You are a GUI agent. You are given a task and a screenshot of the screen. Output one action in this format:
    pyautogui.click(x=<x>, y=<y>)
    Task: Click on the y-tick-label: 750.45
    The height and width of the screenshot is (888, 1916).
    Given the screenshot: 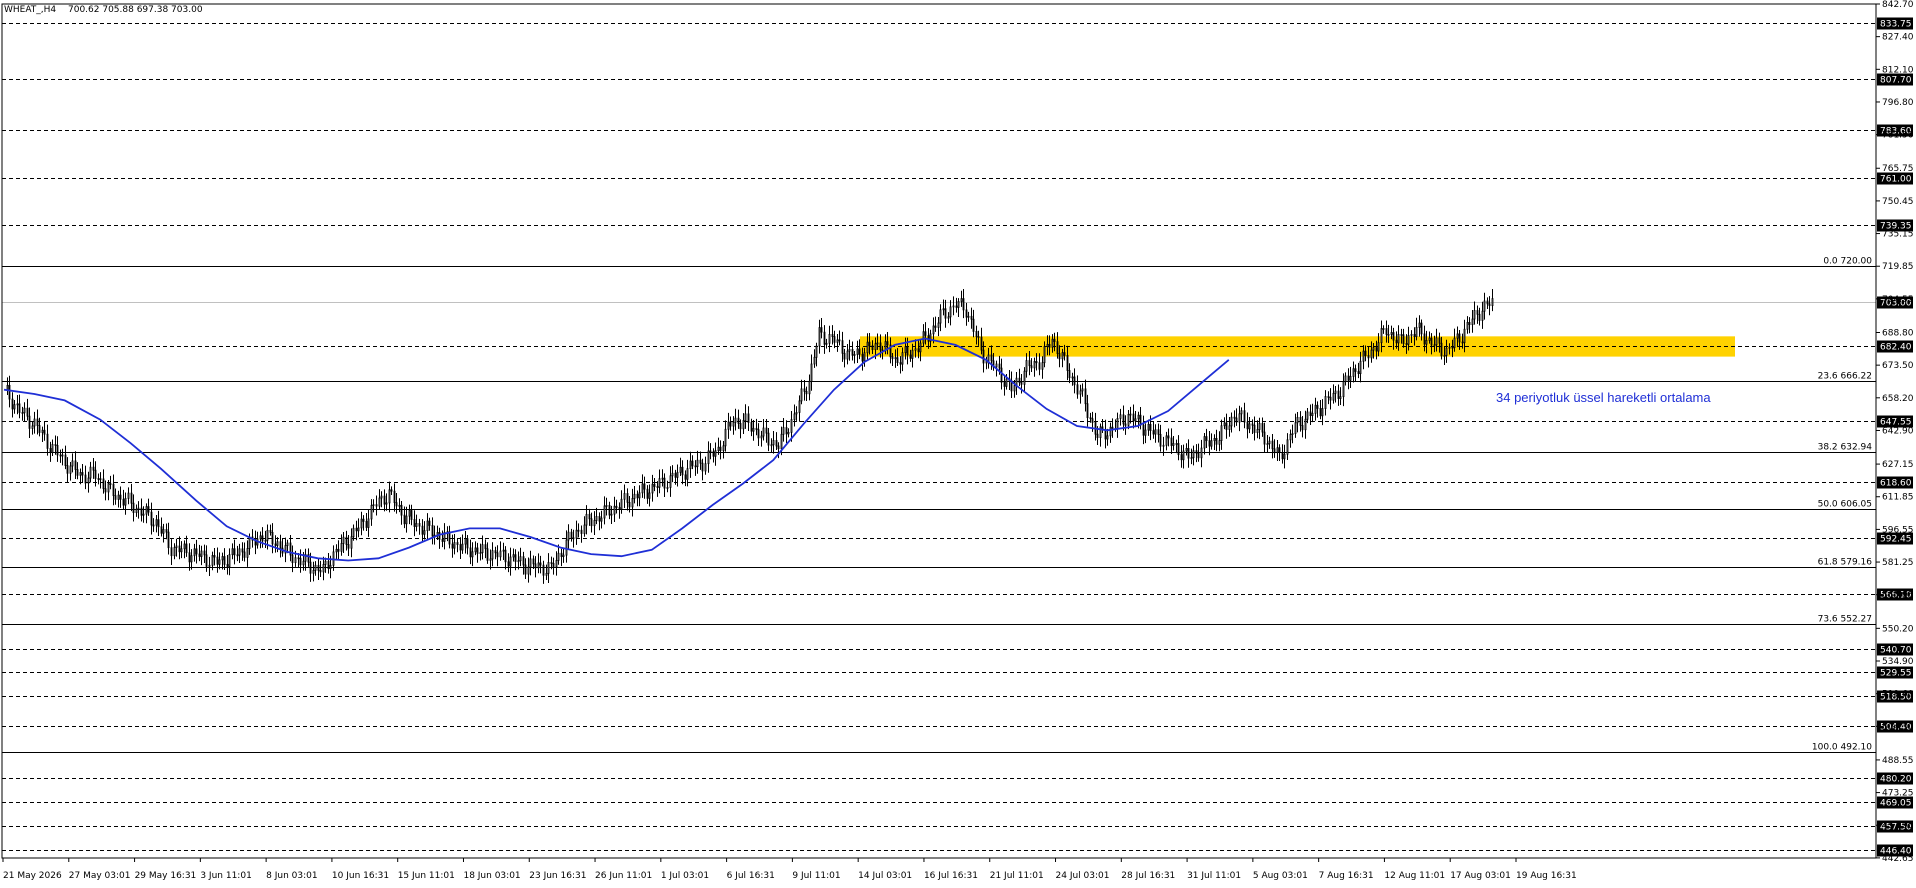 What is the action you would take?
    pyautogui.click(x=1898, y=202)
    